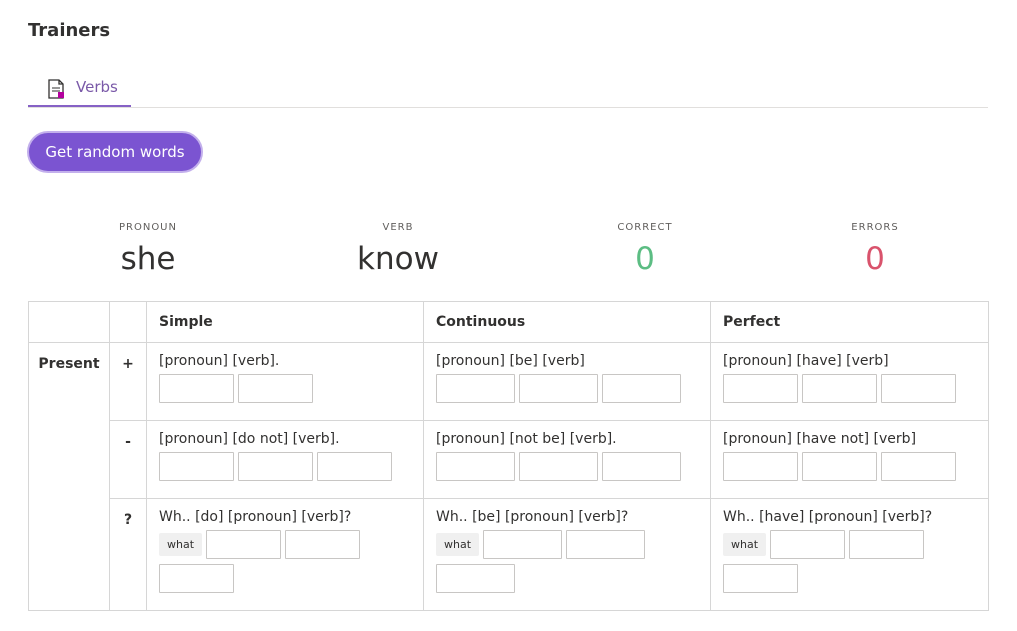  I want to click on correct-label: CORRECT, so click(645, 227).